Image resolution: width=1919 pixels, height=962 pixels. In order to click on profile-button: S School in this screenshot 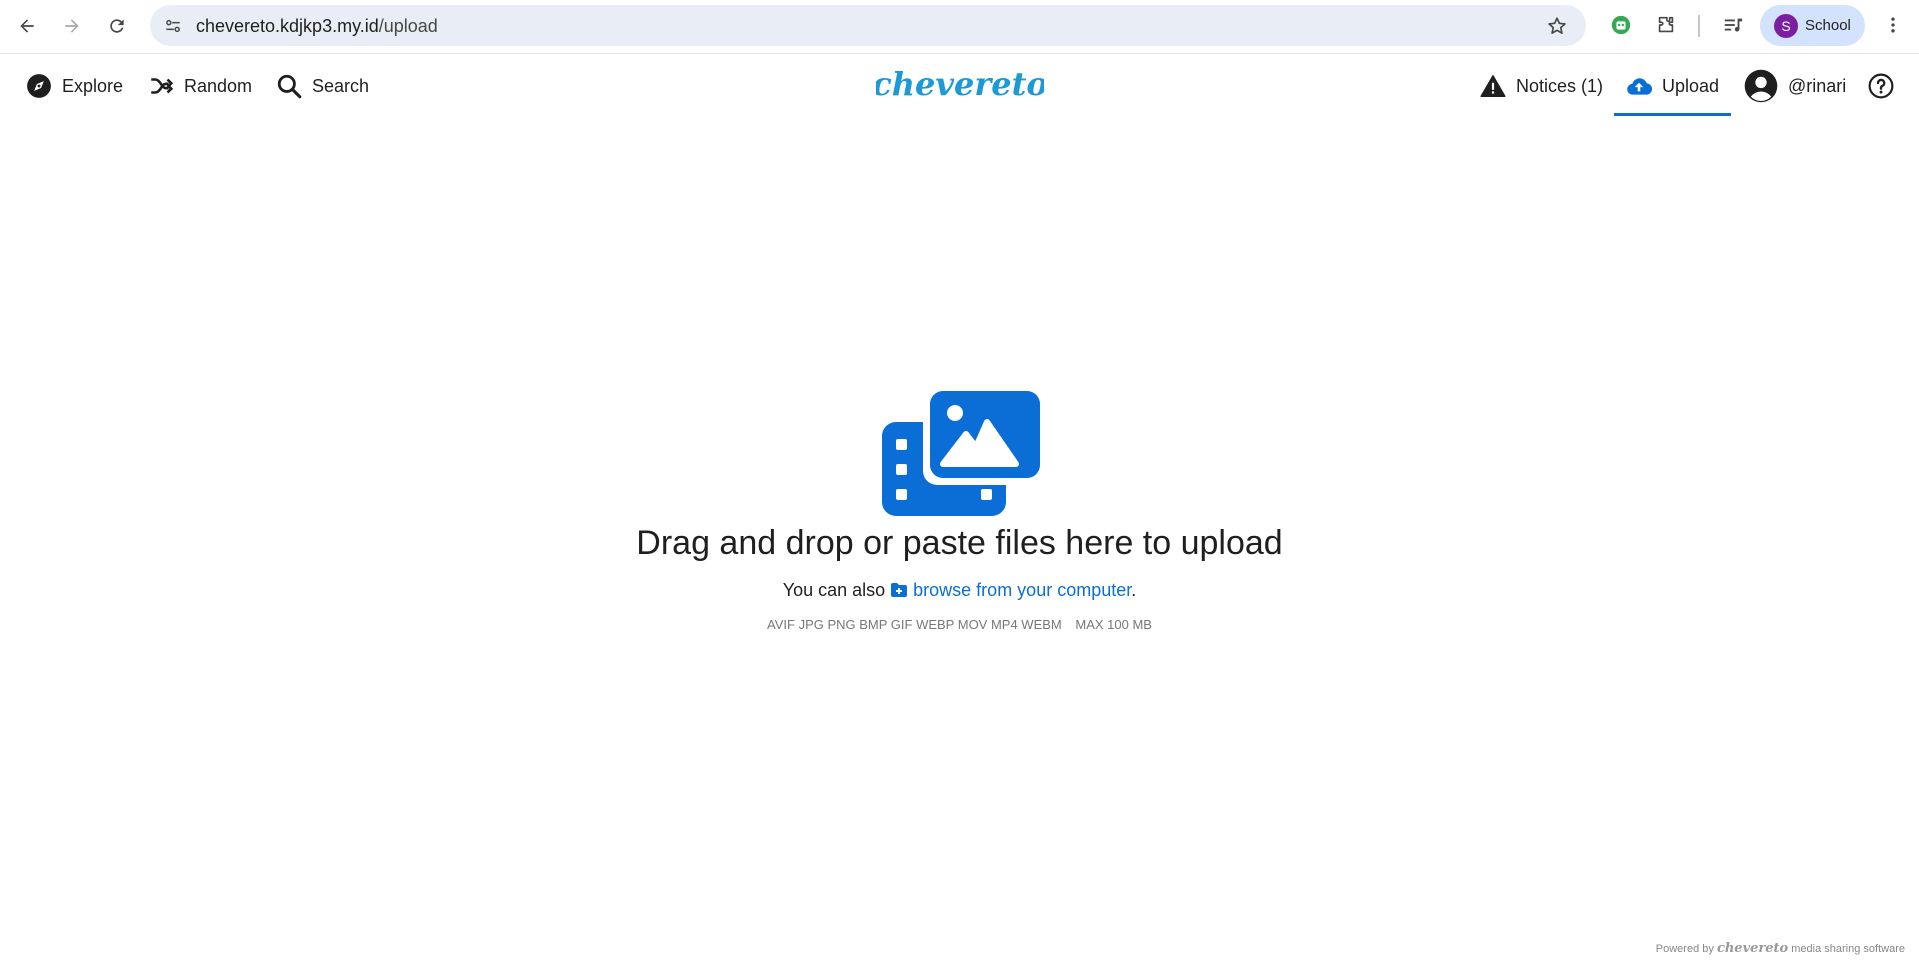, I will do `click(1812, 25)`.